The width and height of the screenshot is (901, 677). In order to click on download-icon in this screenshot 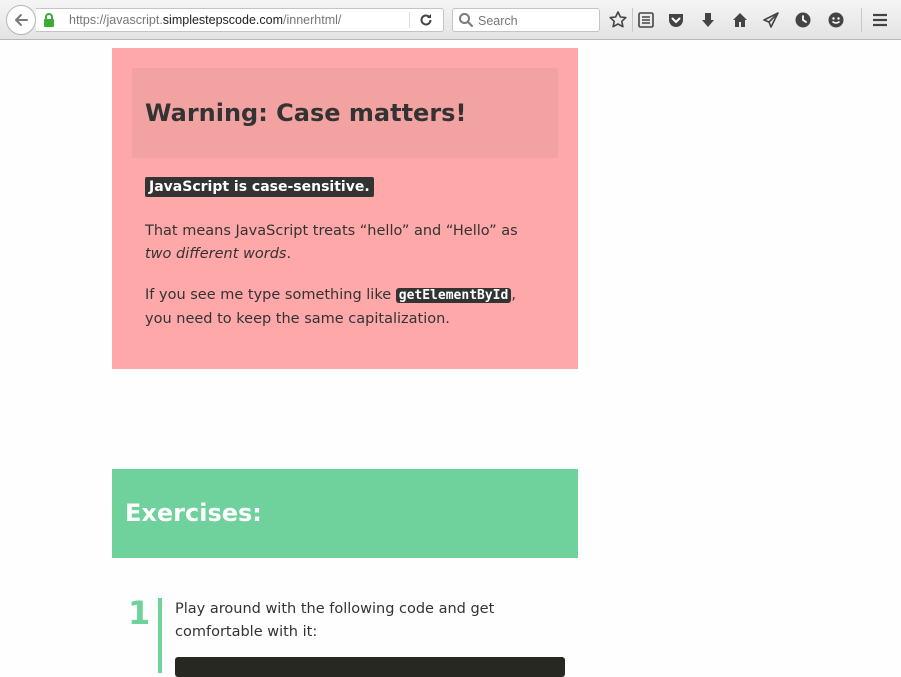, I will do `click(708, 20)`.